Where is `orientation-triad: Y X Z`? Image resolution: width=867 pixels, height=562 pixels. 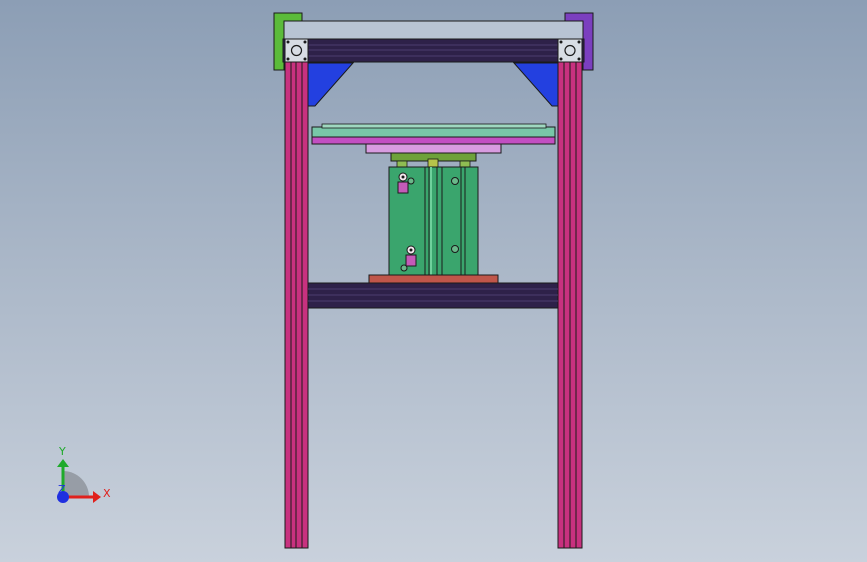
orientation-triad: Y X Z is located at coordinates (84, 474).